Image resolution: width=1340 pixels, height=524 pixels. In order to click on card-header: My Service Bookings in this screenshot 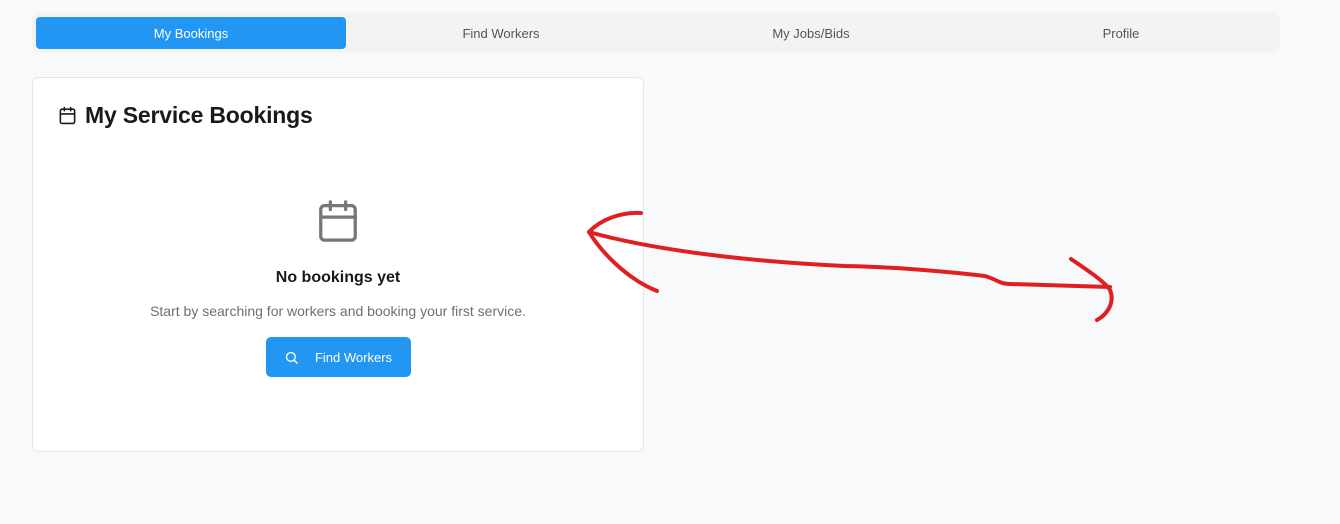, I will do `click(185, 115)`.